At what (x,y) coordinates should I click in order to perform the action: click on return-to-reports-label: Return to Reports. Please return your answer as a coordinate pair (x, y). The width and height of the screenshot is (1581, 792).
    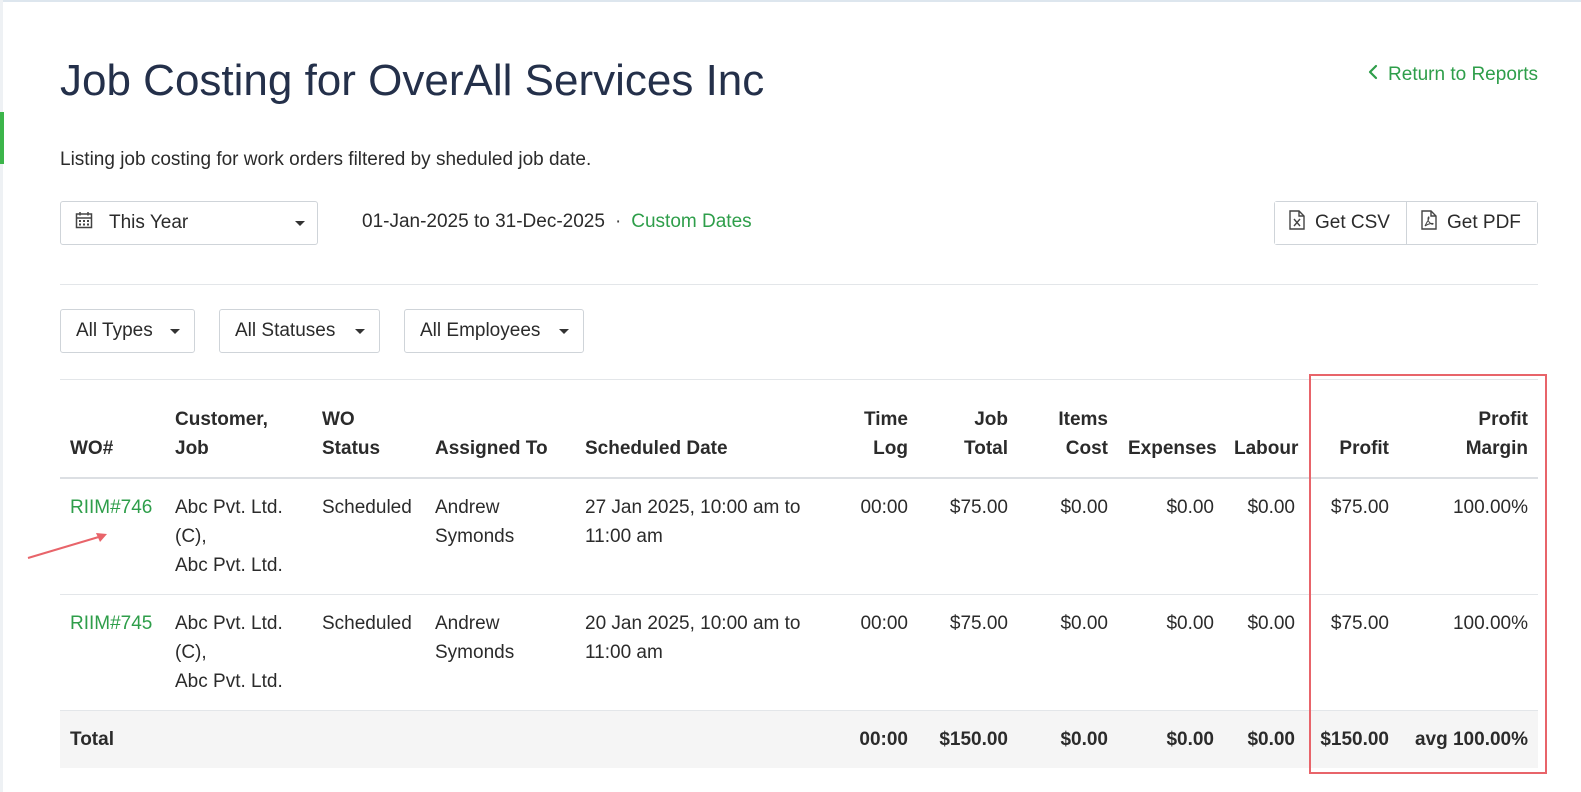
    Looking at the image, I should click on (1463, 74).